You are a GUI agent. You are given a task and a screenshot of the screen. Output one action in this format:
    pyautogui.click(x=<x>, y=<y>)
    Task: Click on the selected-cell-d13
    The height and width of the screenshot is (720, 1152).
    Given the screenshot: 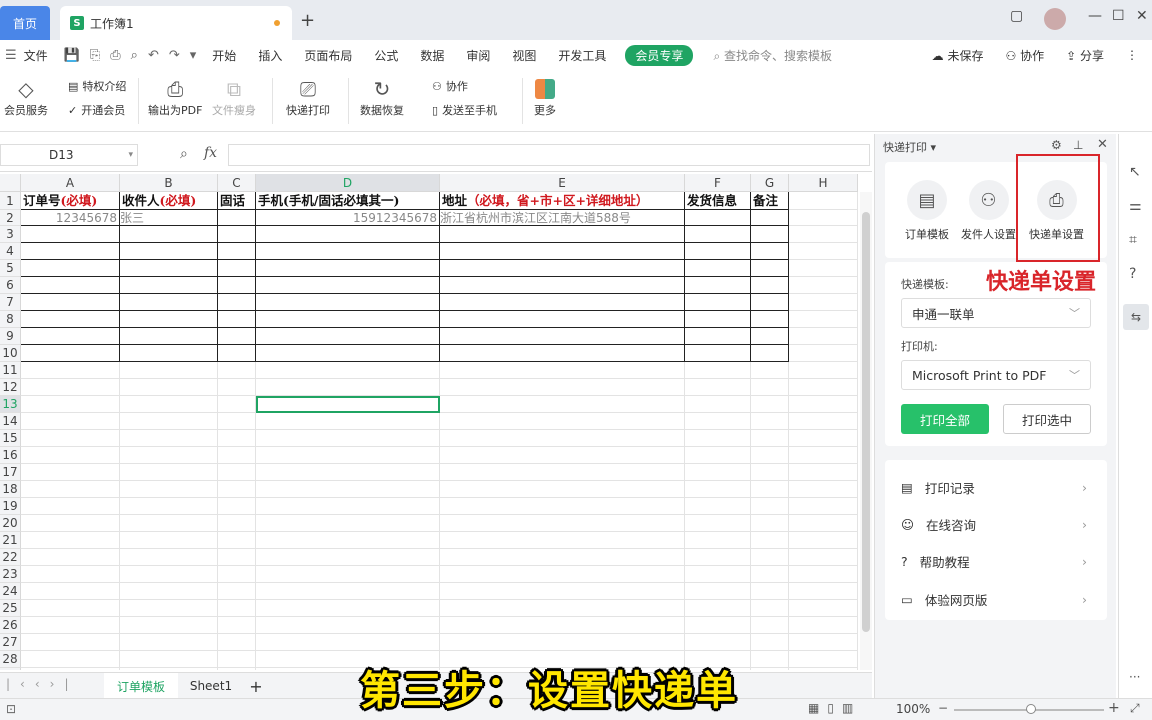 What is the action you would take?
    pyautogui.click(x=348, y=404)
    